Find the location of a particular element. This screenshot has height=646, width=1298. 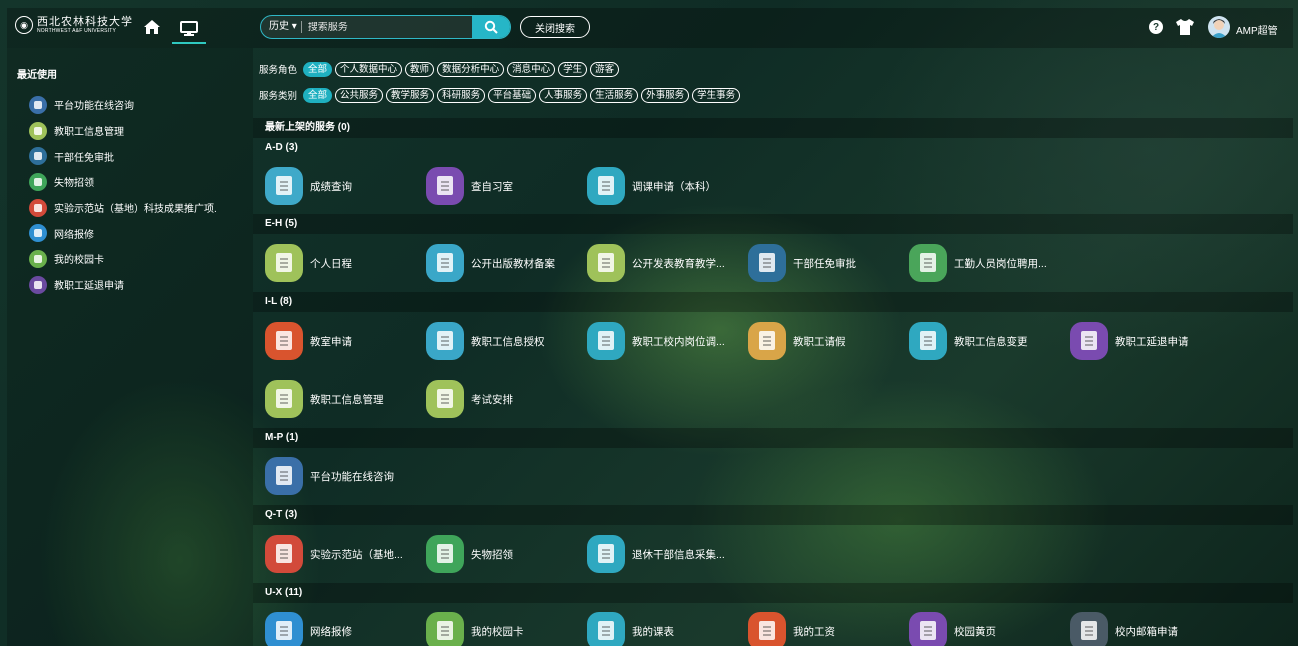

sidebar-recent-item: 干部任免审批 is located at coordinates (123, 156).